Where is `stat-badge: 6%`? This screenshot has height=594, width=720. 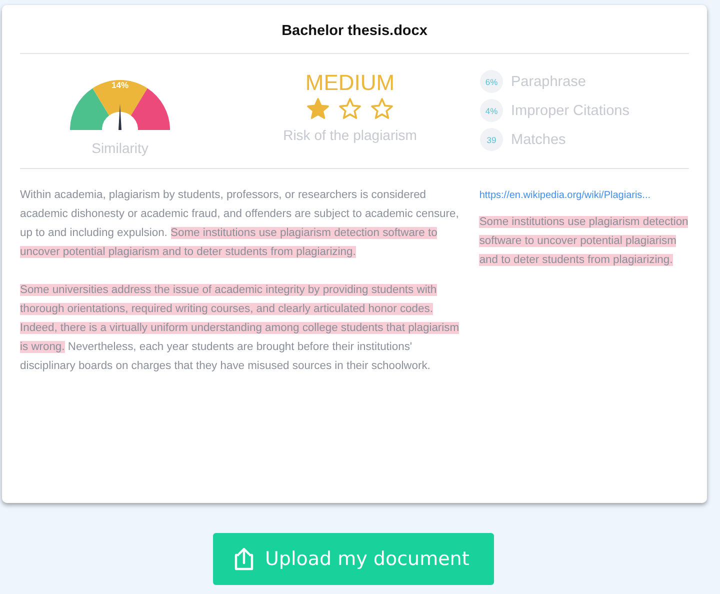 stat-badge: 6% is located at coordinates (491, 81).